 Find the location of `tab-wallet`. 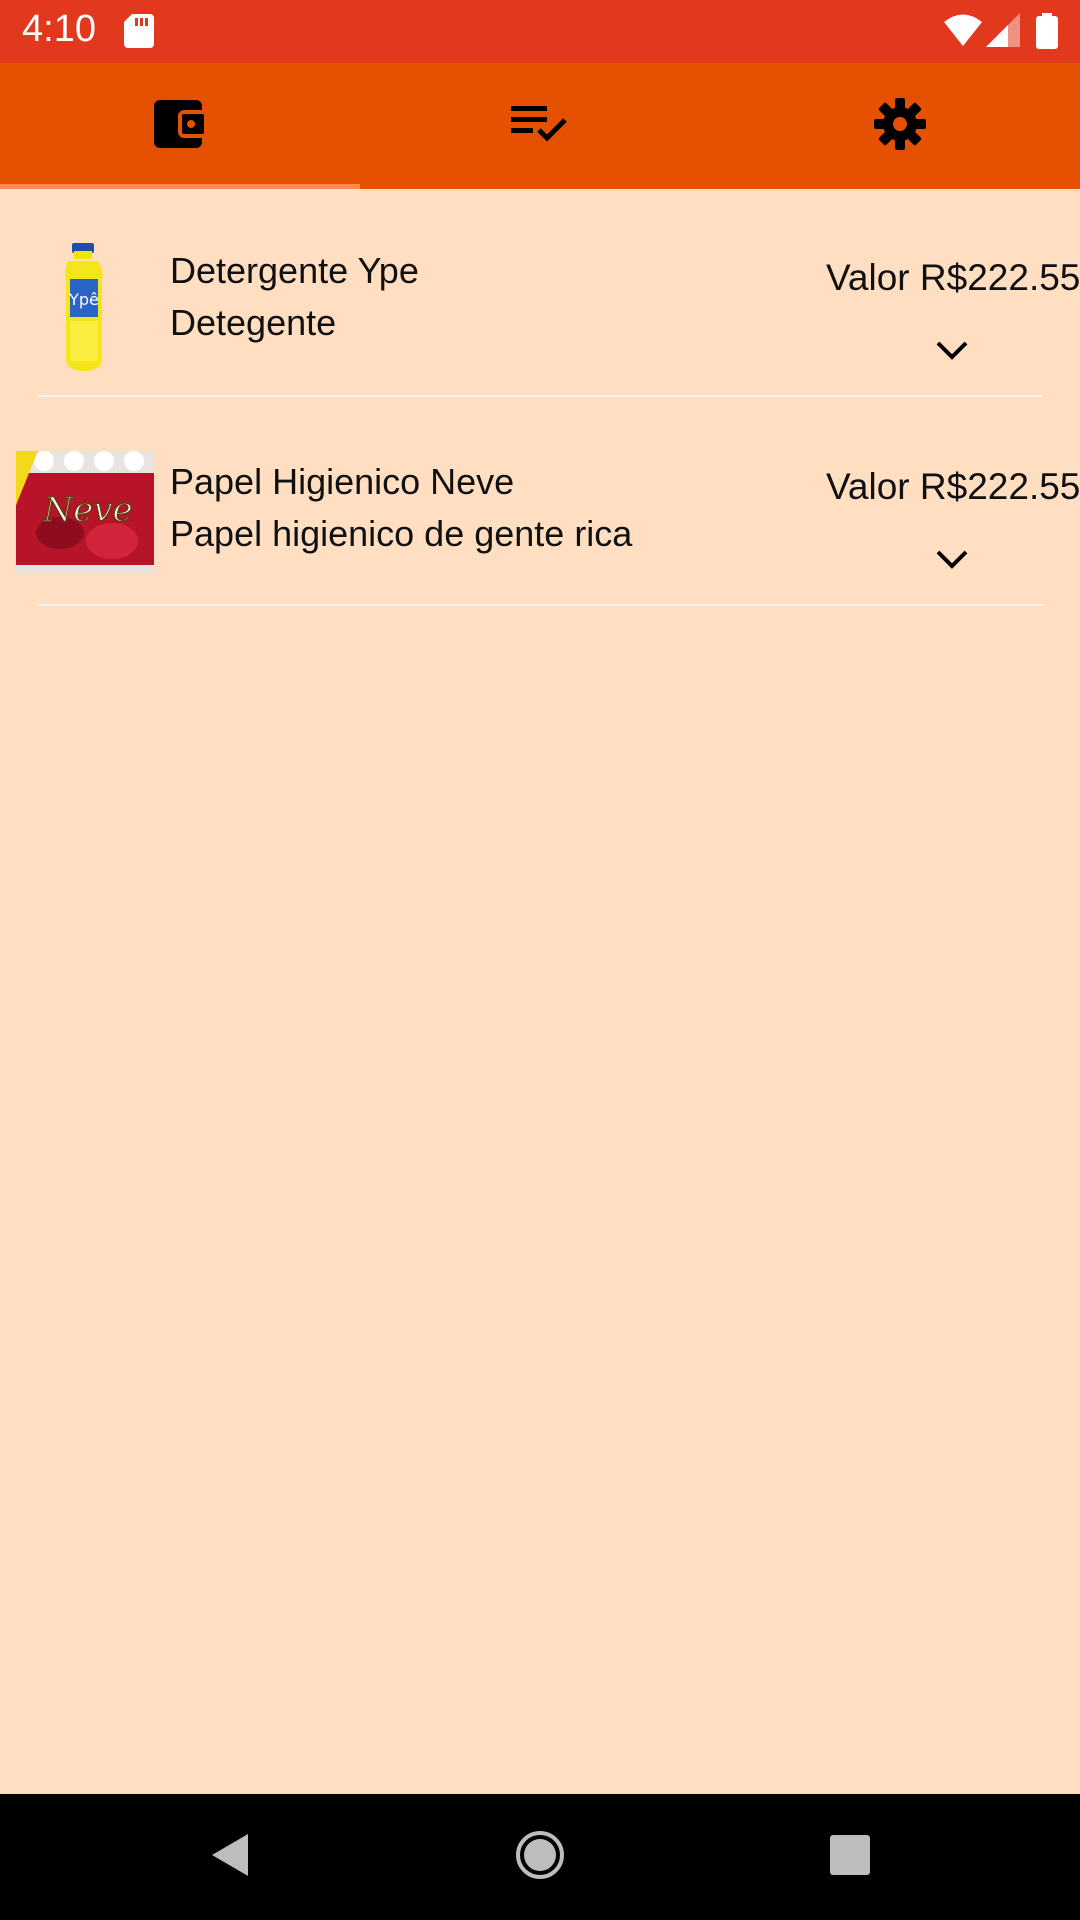

tab-wallet is located at coordinates (180, 126).